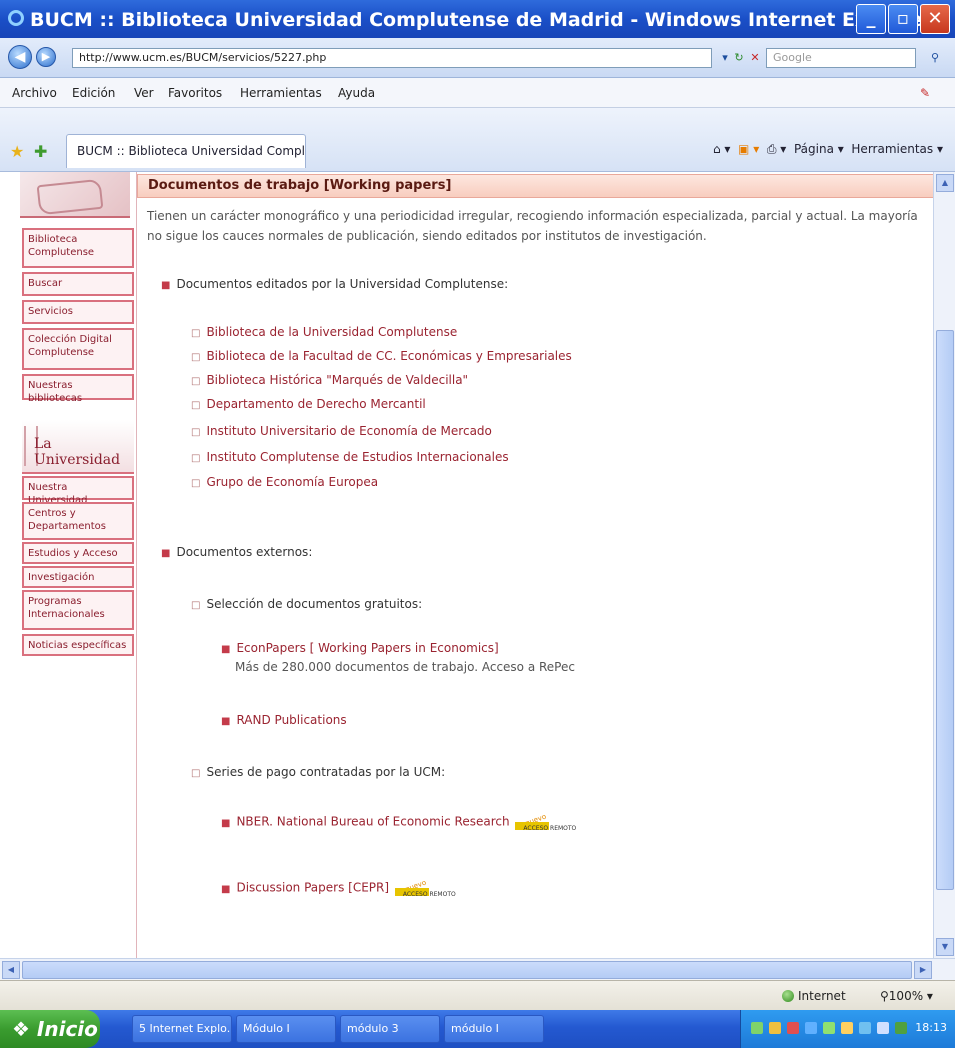  I want to click on tray-update-icon, so click(829, 1028).